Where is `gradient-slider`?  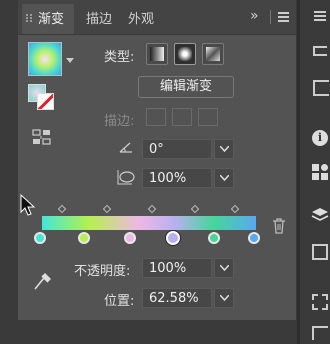
gradient-slider is located at coordinates (149, 223).